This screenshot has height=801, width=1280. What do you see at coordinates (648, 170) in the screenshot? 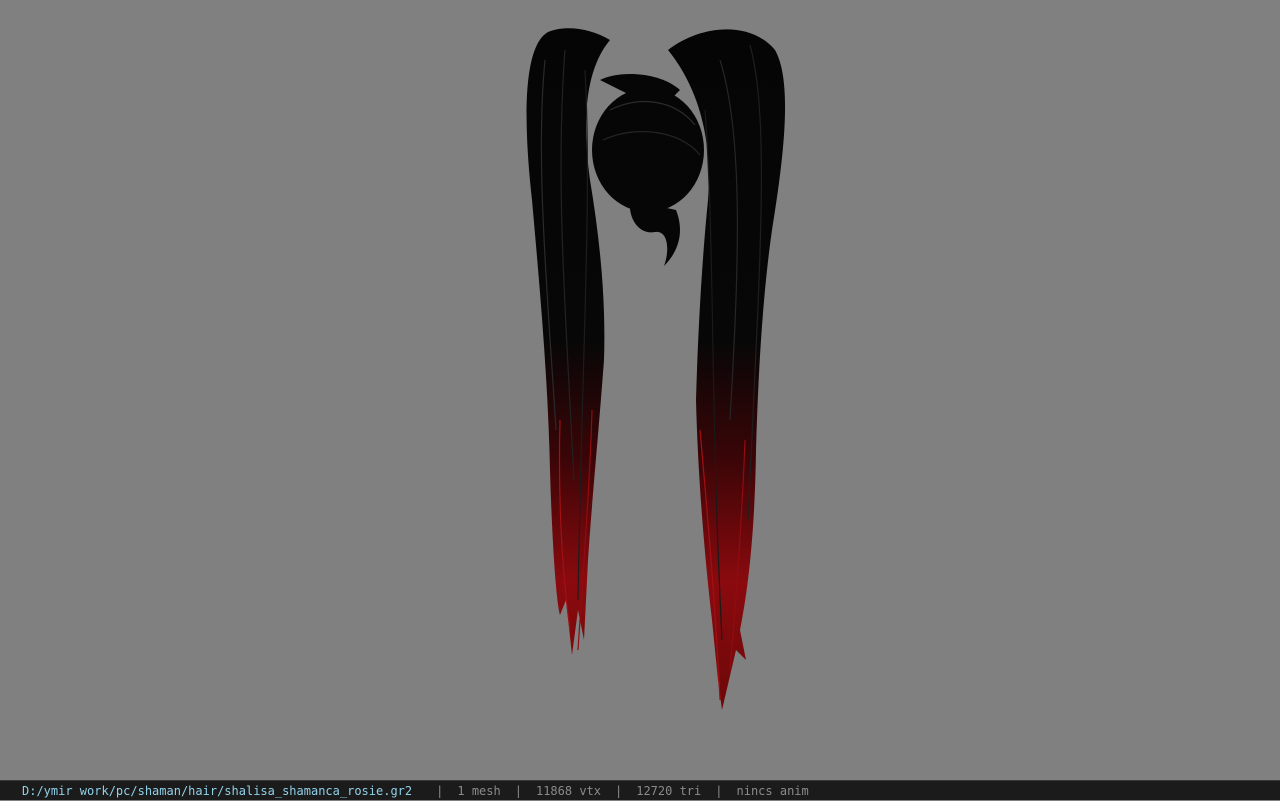
I see `hair-bun` at bounding box center [648, 170].